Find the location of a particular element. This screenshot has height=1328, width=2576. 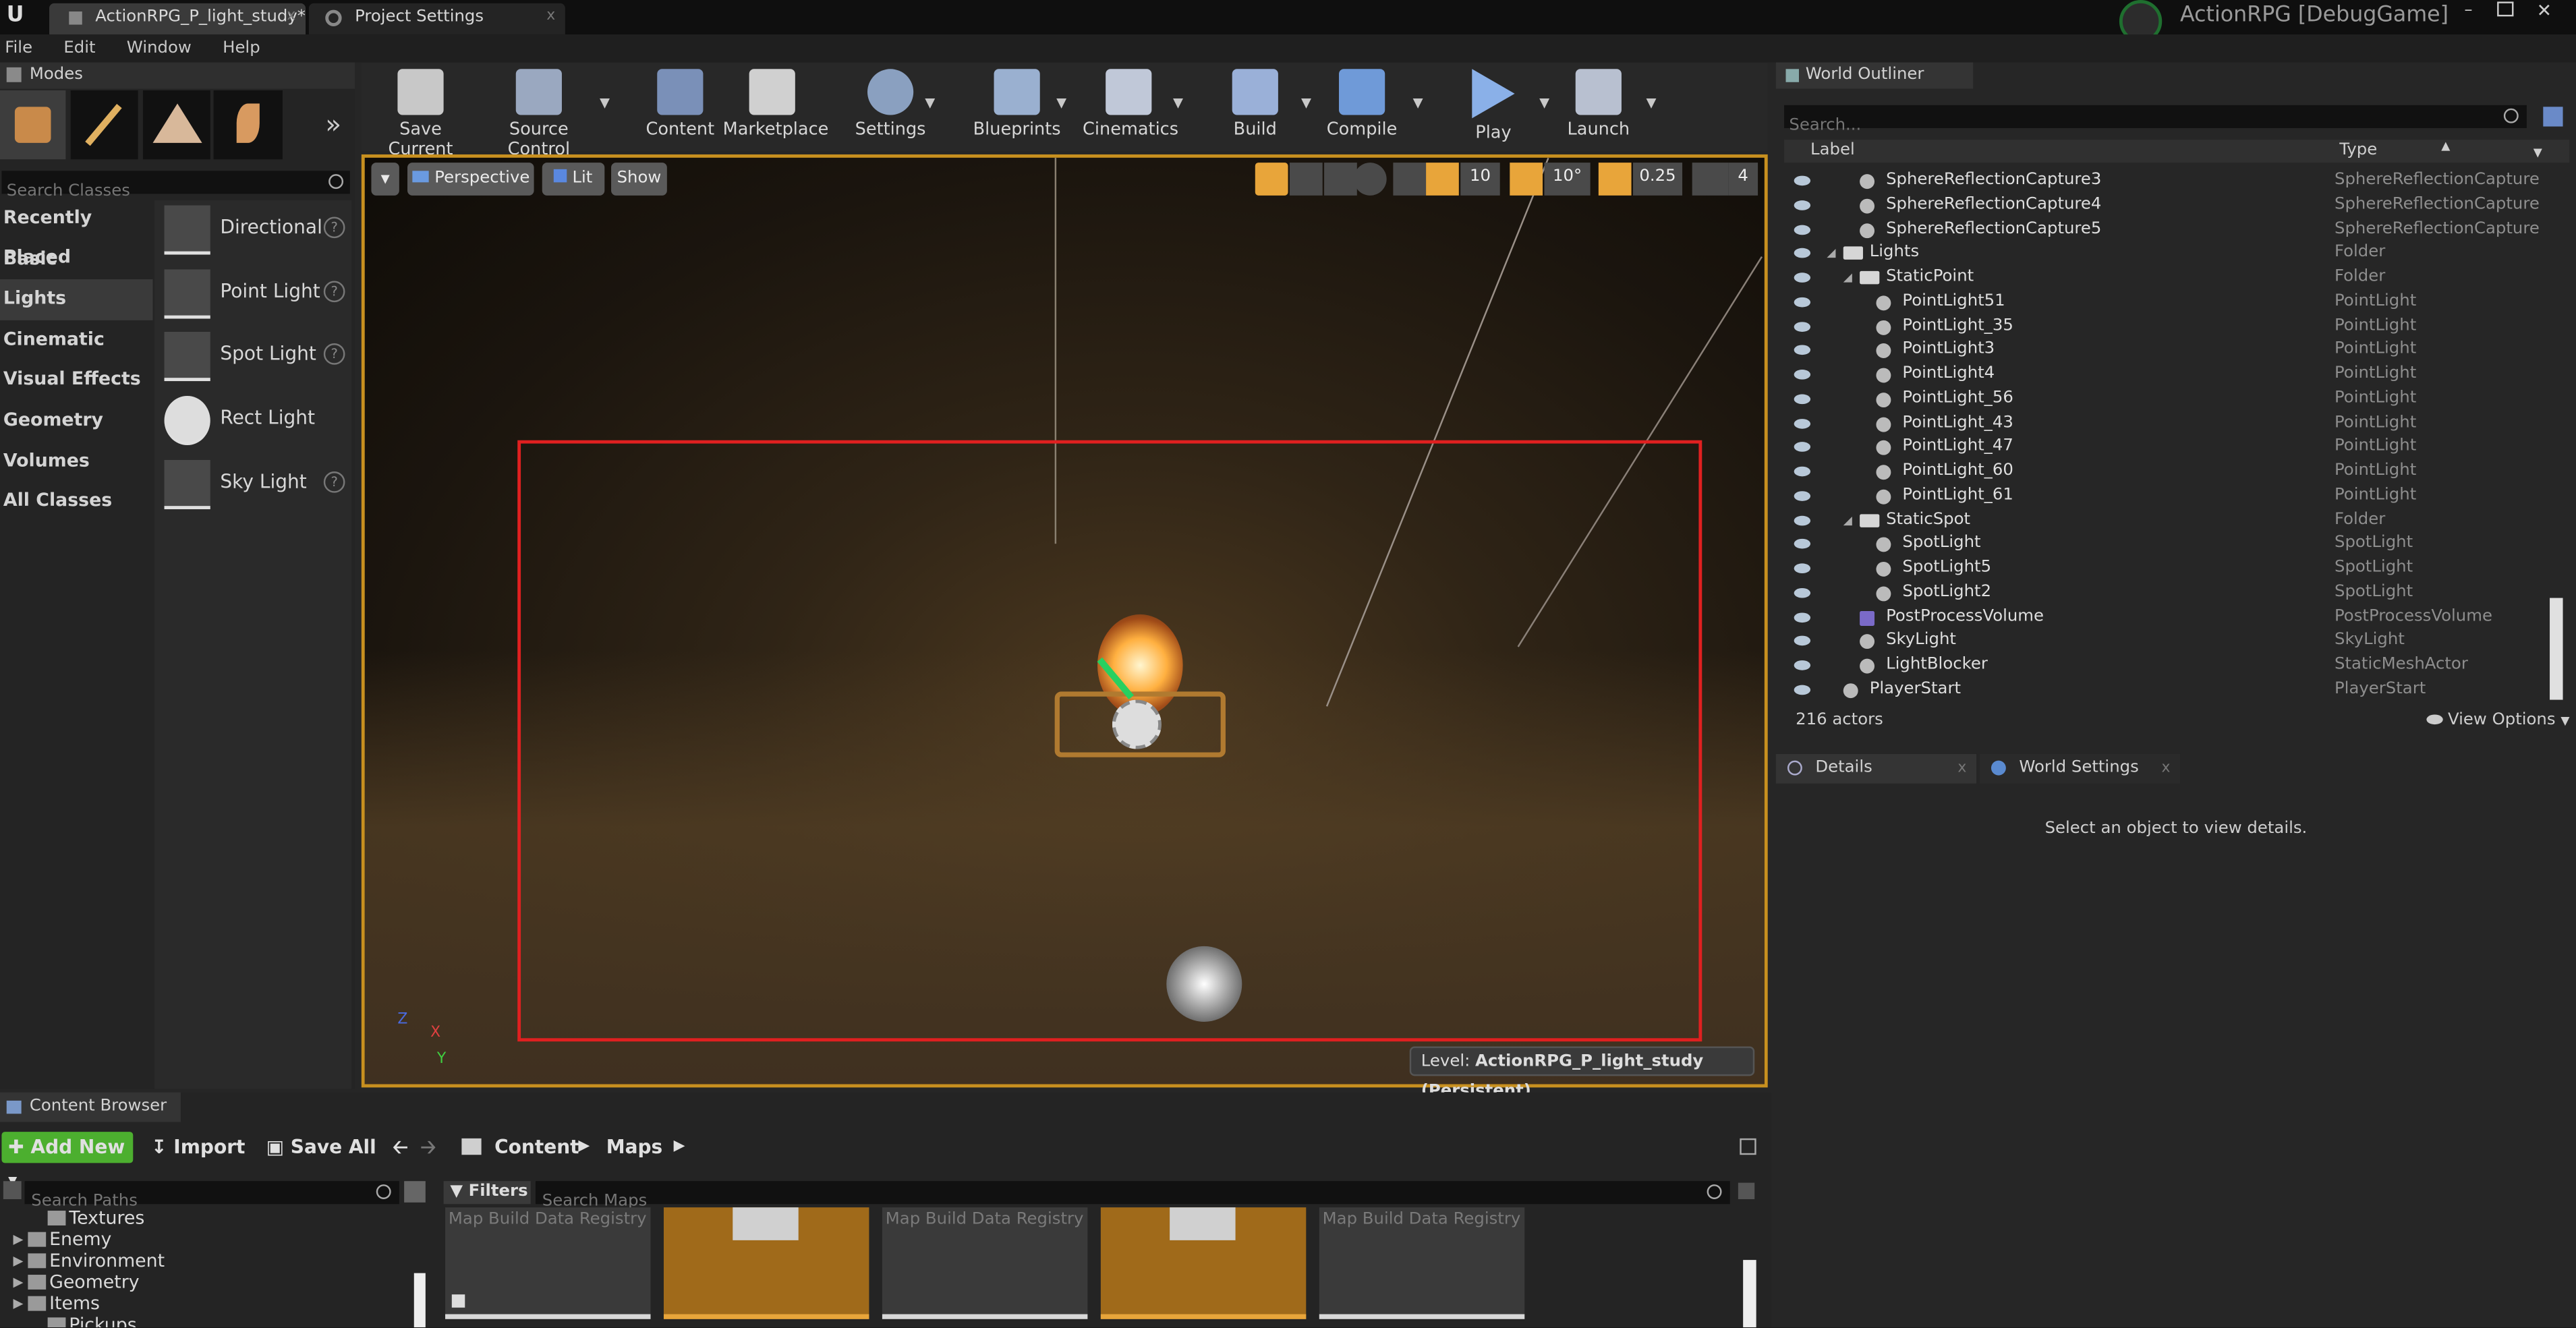

tab-project-settings: Project Settings x is located at coordinates (436, 19).